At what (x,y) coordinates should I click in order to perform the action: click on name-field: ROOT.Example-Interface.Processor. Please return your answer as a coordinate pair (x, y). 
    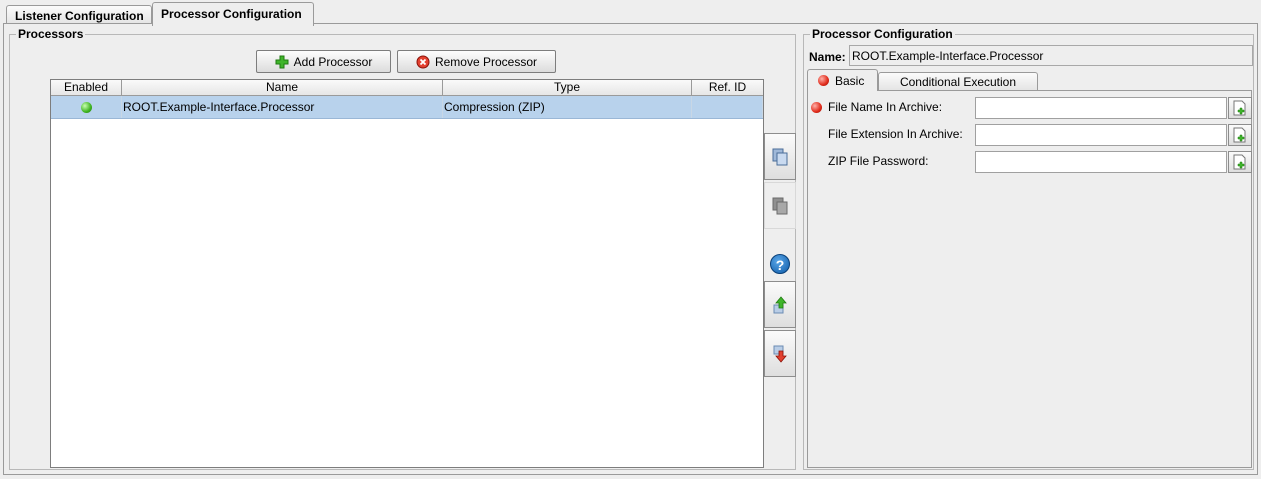
    Looking at the image, I should click on (1051, 55).